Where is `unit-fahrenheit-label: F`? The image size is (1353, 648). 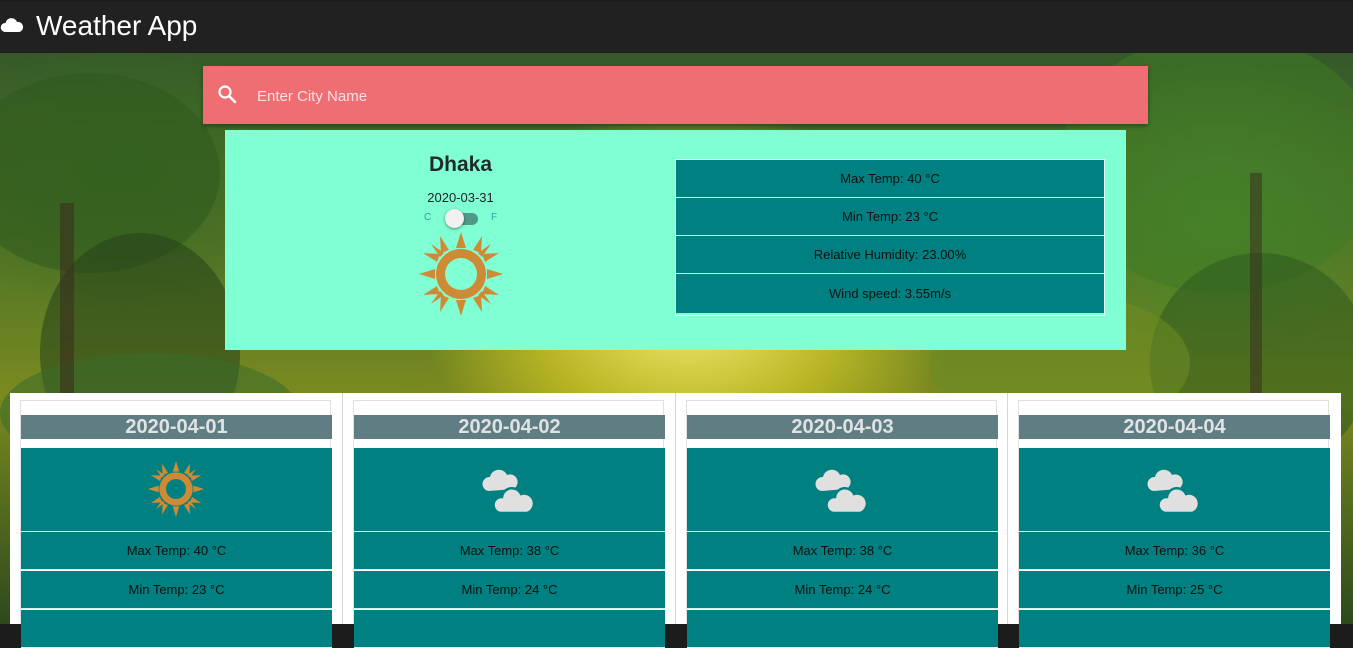 unit-fahrenheit-label: F is located at coordinates (494, 217).